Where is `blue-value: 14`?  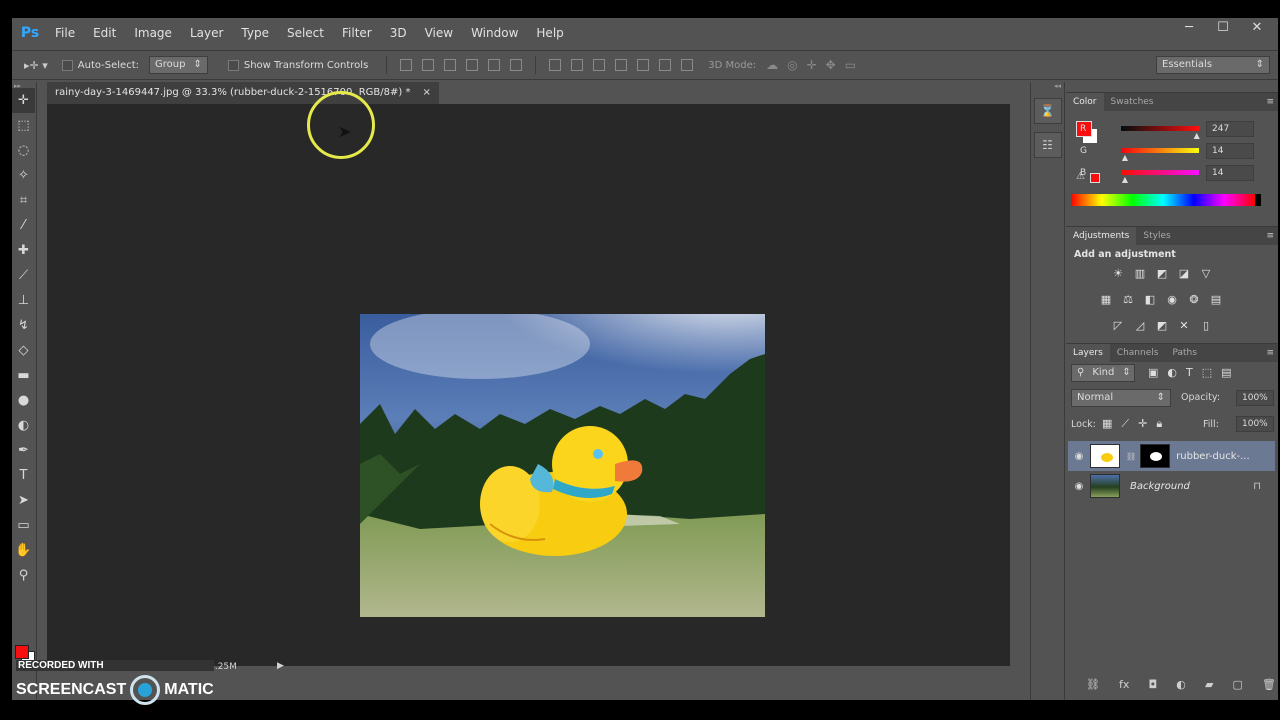
blue-value: 14 is located at coordinates (1230, 173).